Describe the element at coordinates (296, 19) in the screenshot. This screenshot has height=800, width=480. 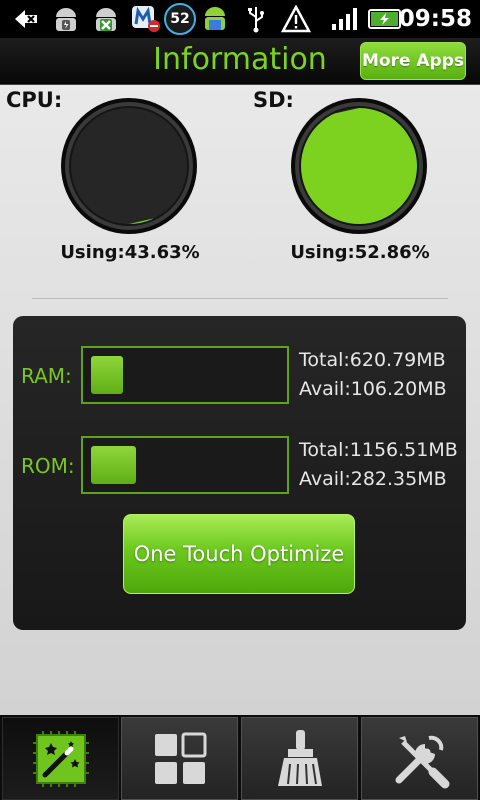
I see `warning-icon` at that location.